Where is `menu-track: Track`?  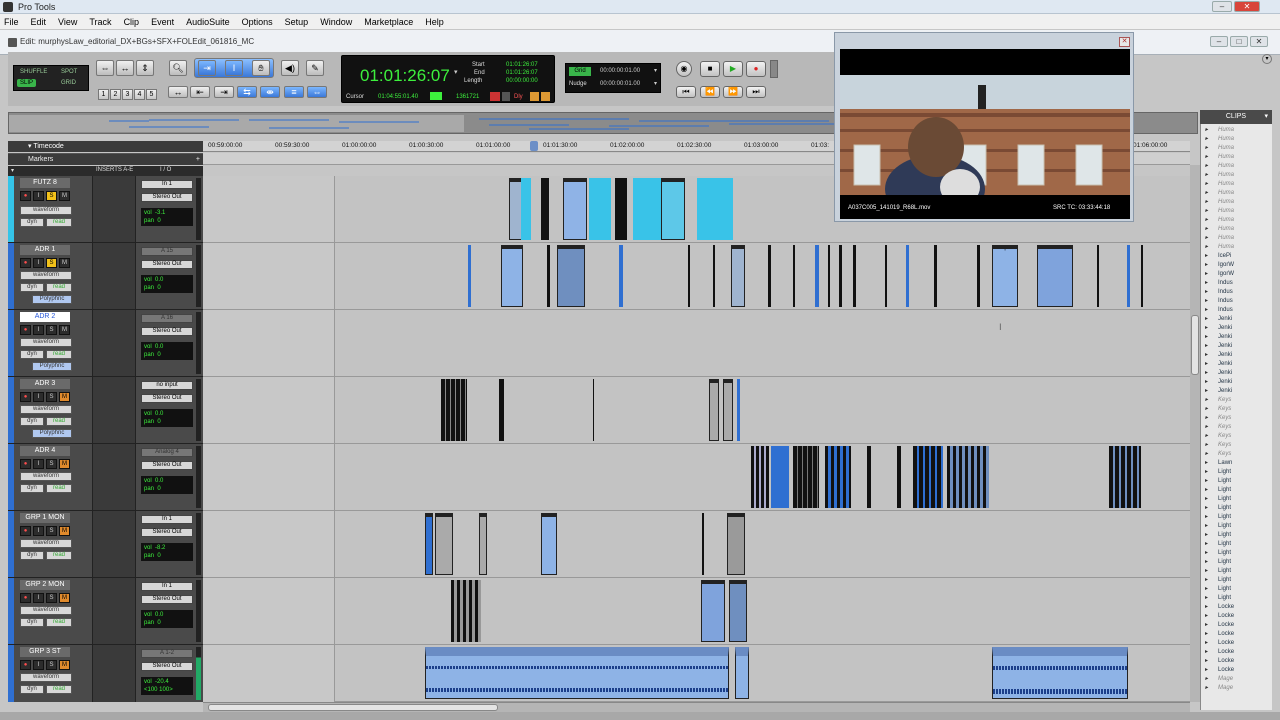
menu-track: Track is located at coordinates (100, 22).